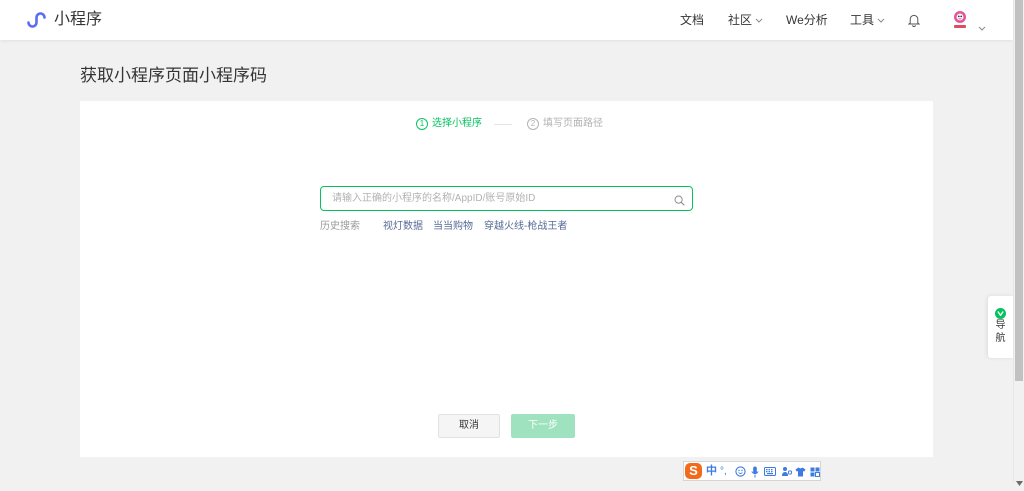 Image resolution: width=1024 pixels, height=491 pixels. What do you see at coordinates (469, 426) in the screenshot?
I see `cancel-button: 取消` at bounding box center [469, 426].